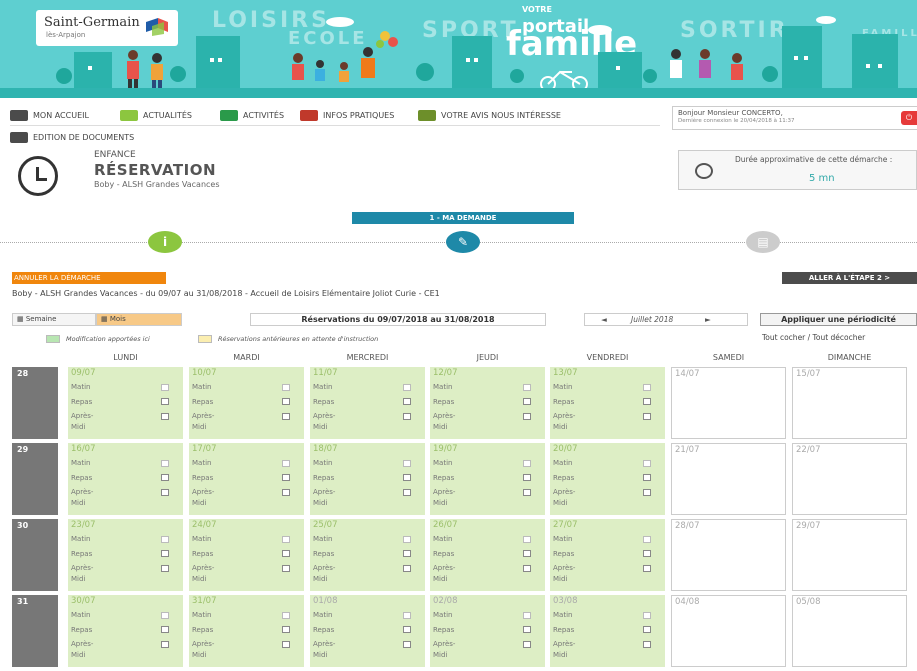  I want to click on nav-item-infos-pratiques: INFOS PRATIQUES, so click(347, 115).